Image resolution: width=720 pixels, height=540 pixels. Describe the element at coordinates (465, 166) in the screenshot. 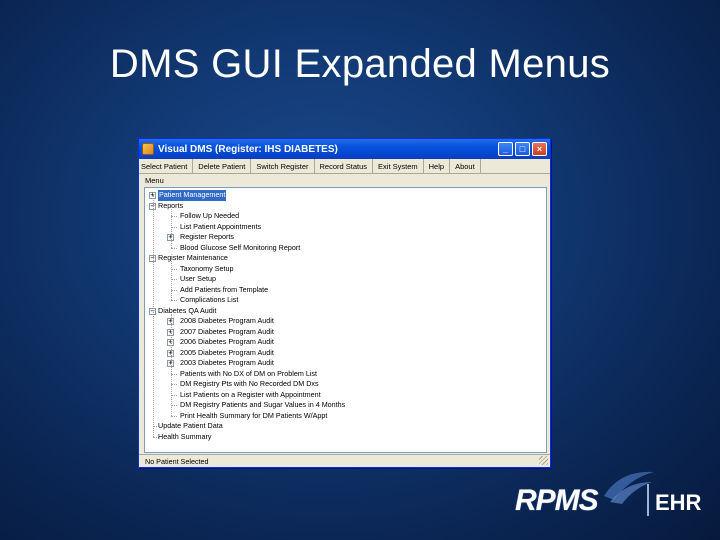

I see `menu-about: About` at that location.